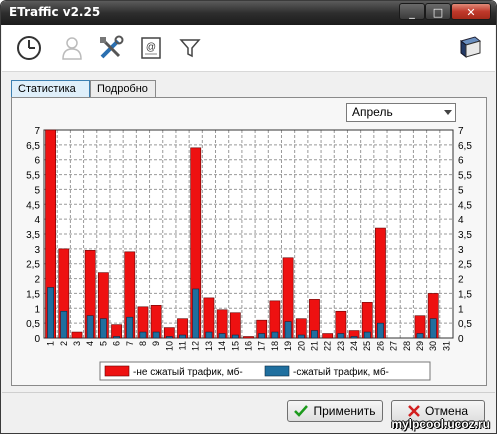 The width and height of the screenshot is (497, 434). Describe the element at coordinates (465, 205) in the screenshot. I see `y-tick-label-right: 4,5` at that location.